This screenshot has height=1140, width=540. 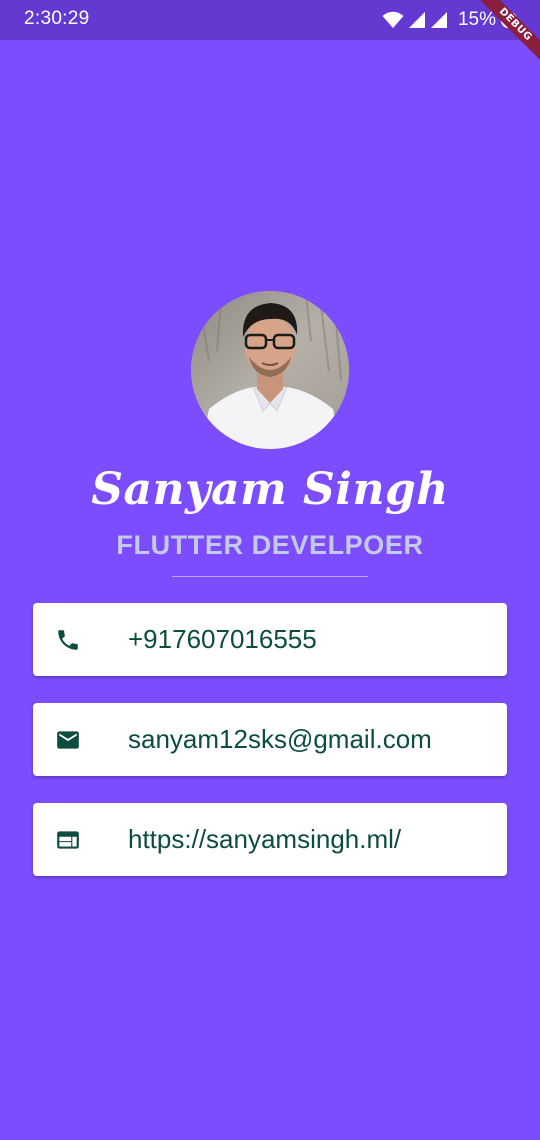 What do you see at coordinates (68, 740) in the screenshot?
I see `email-icon` at bounding box center [68, 740].